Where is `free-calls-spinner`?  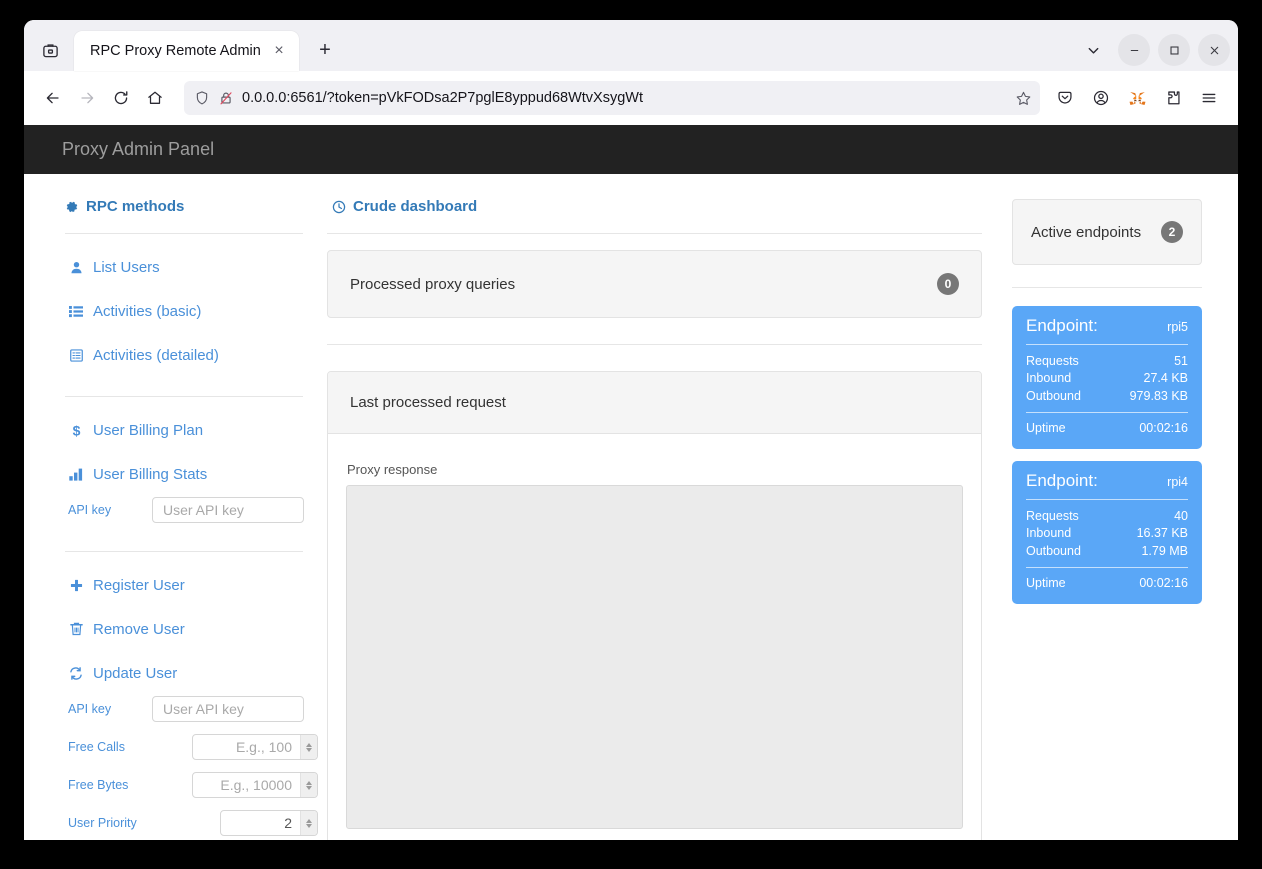
free-calls-spinner is located at coordinates (308, 747).